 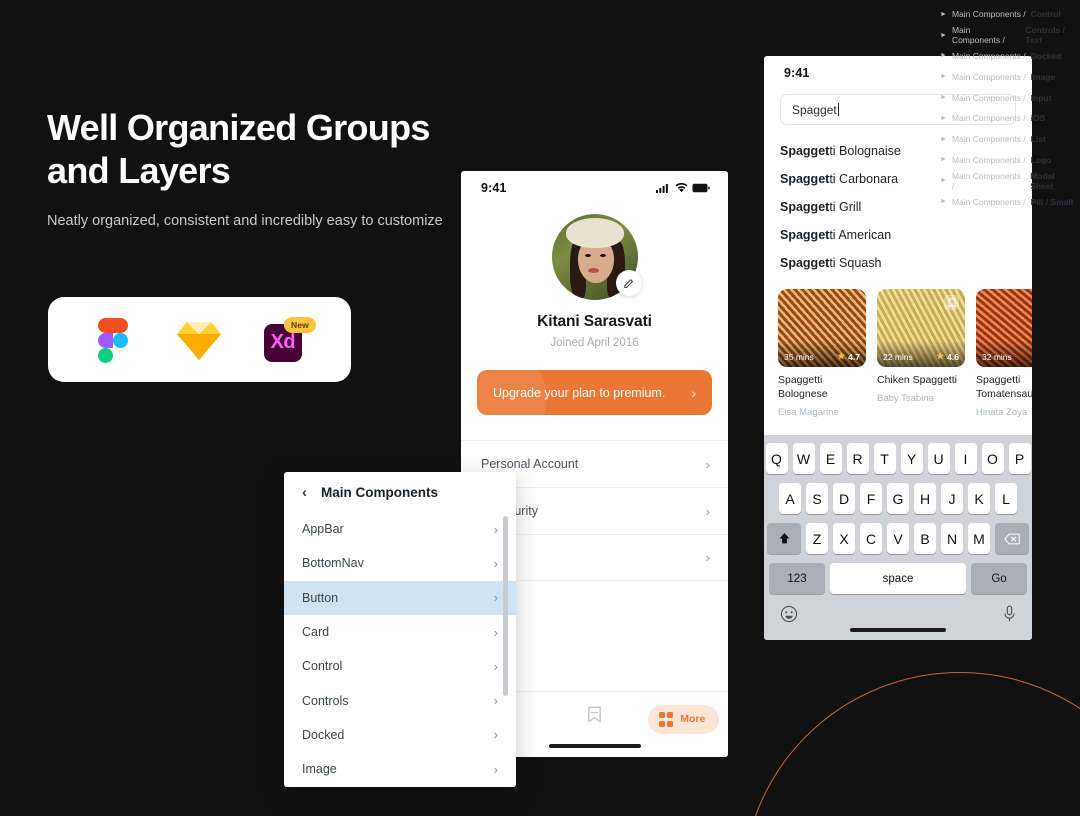 I want to click on menu-item-controls: Controls ›, so click(x=400, y=700).